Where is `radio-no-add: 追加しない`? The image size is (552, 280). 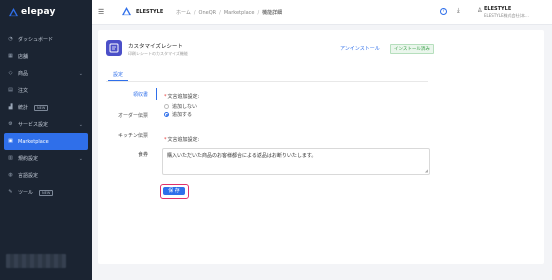 radio-no-add: 追加しない is located at coordinates (180, 106).